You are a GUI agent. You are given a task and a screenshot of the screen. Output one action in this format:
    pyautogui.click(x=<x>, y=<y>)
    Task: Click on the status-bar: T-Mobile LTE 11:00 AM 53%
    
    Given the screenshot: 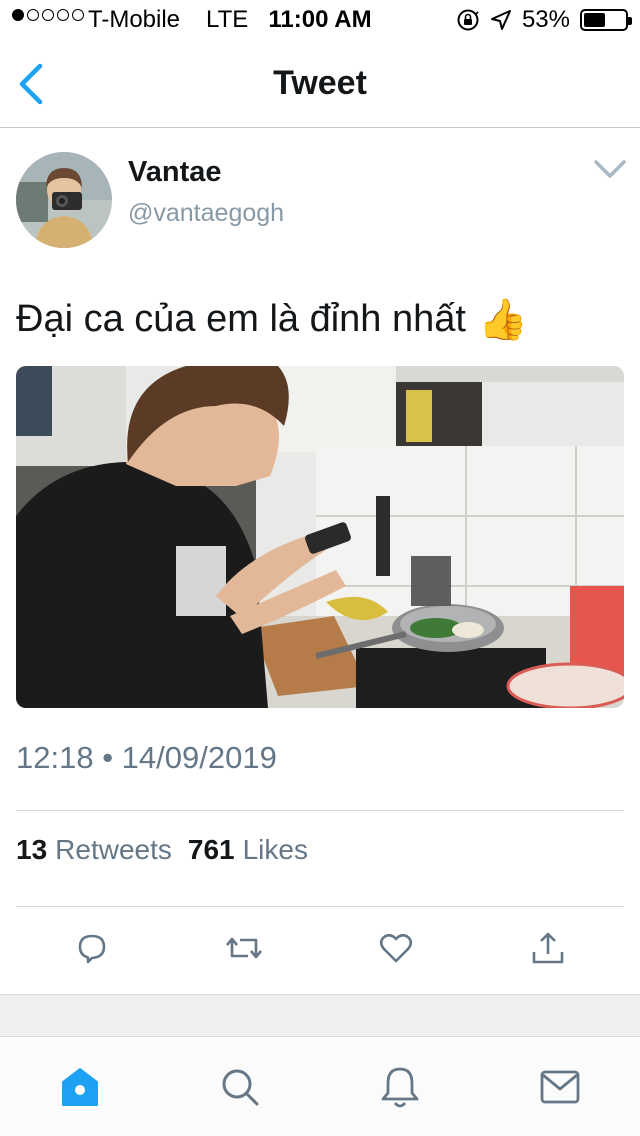 What is the action you would take?
    pyautogui.click(x=320, y=20)
    